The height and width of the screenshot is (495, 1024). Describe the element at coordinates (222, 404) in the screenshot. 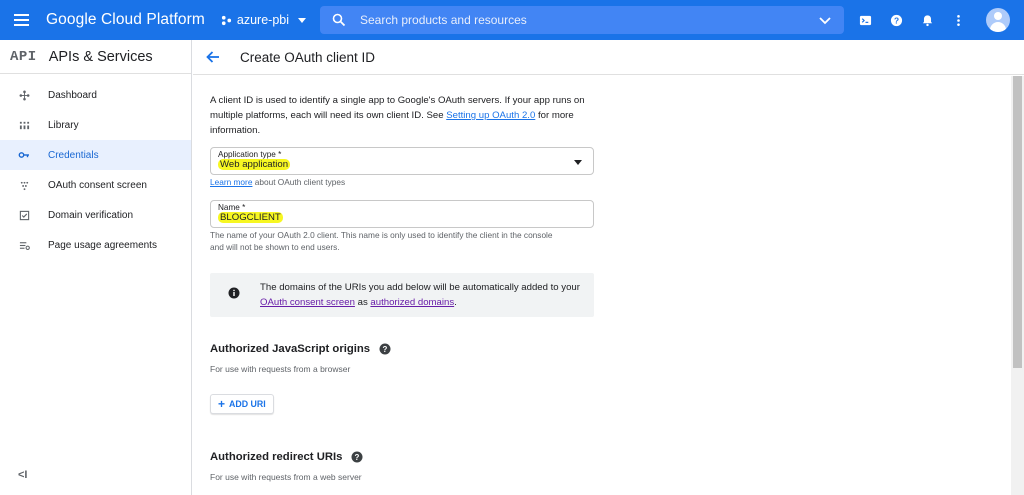

I see `plus-icon: +` at that location.